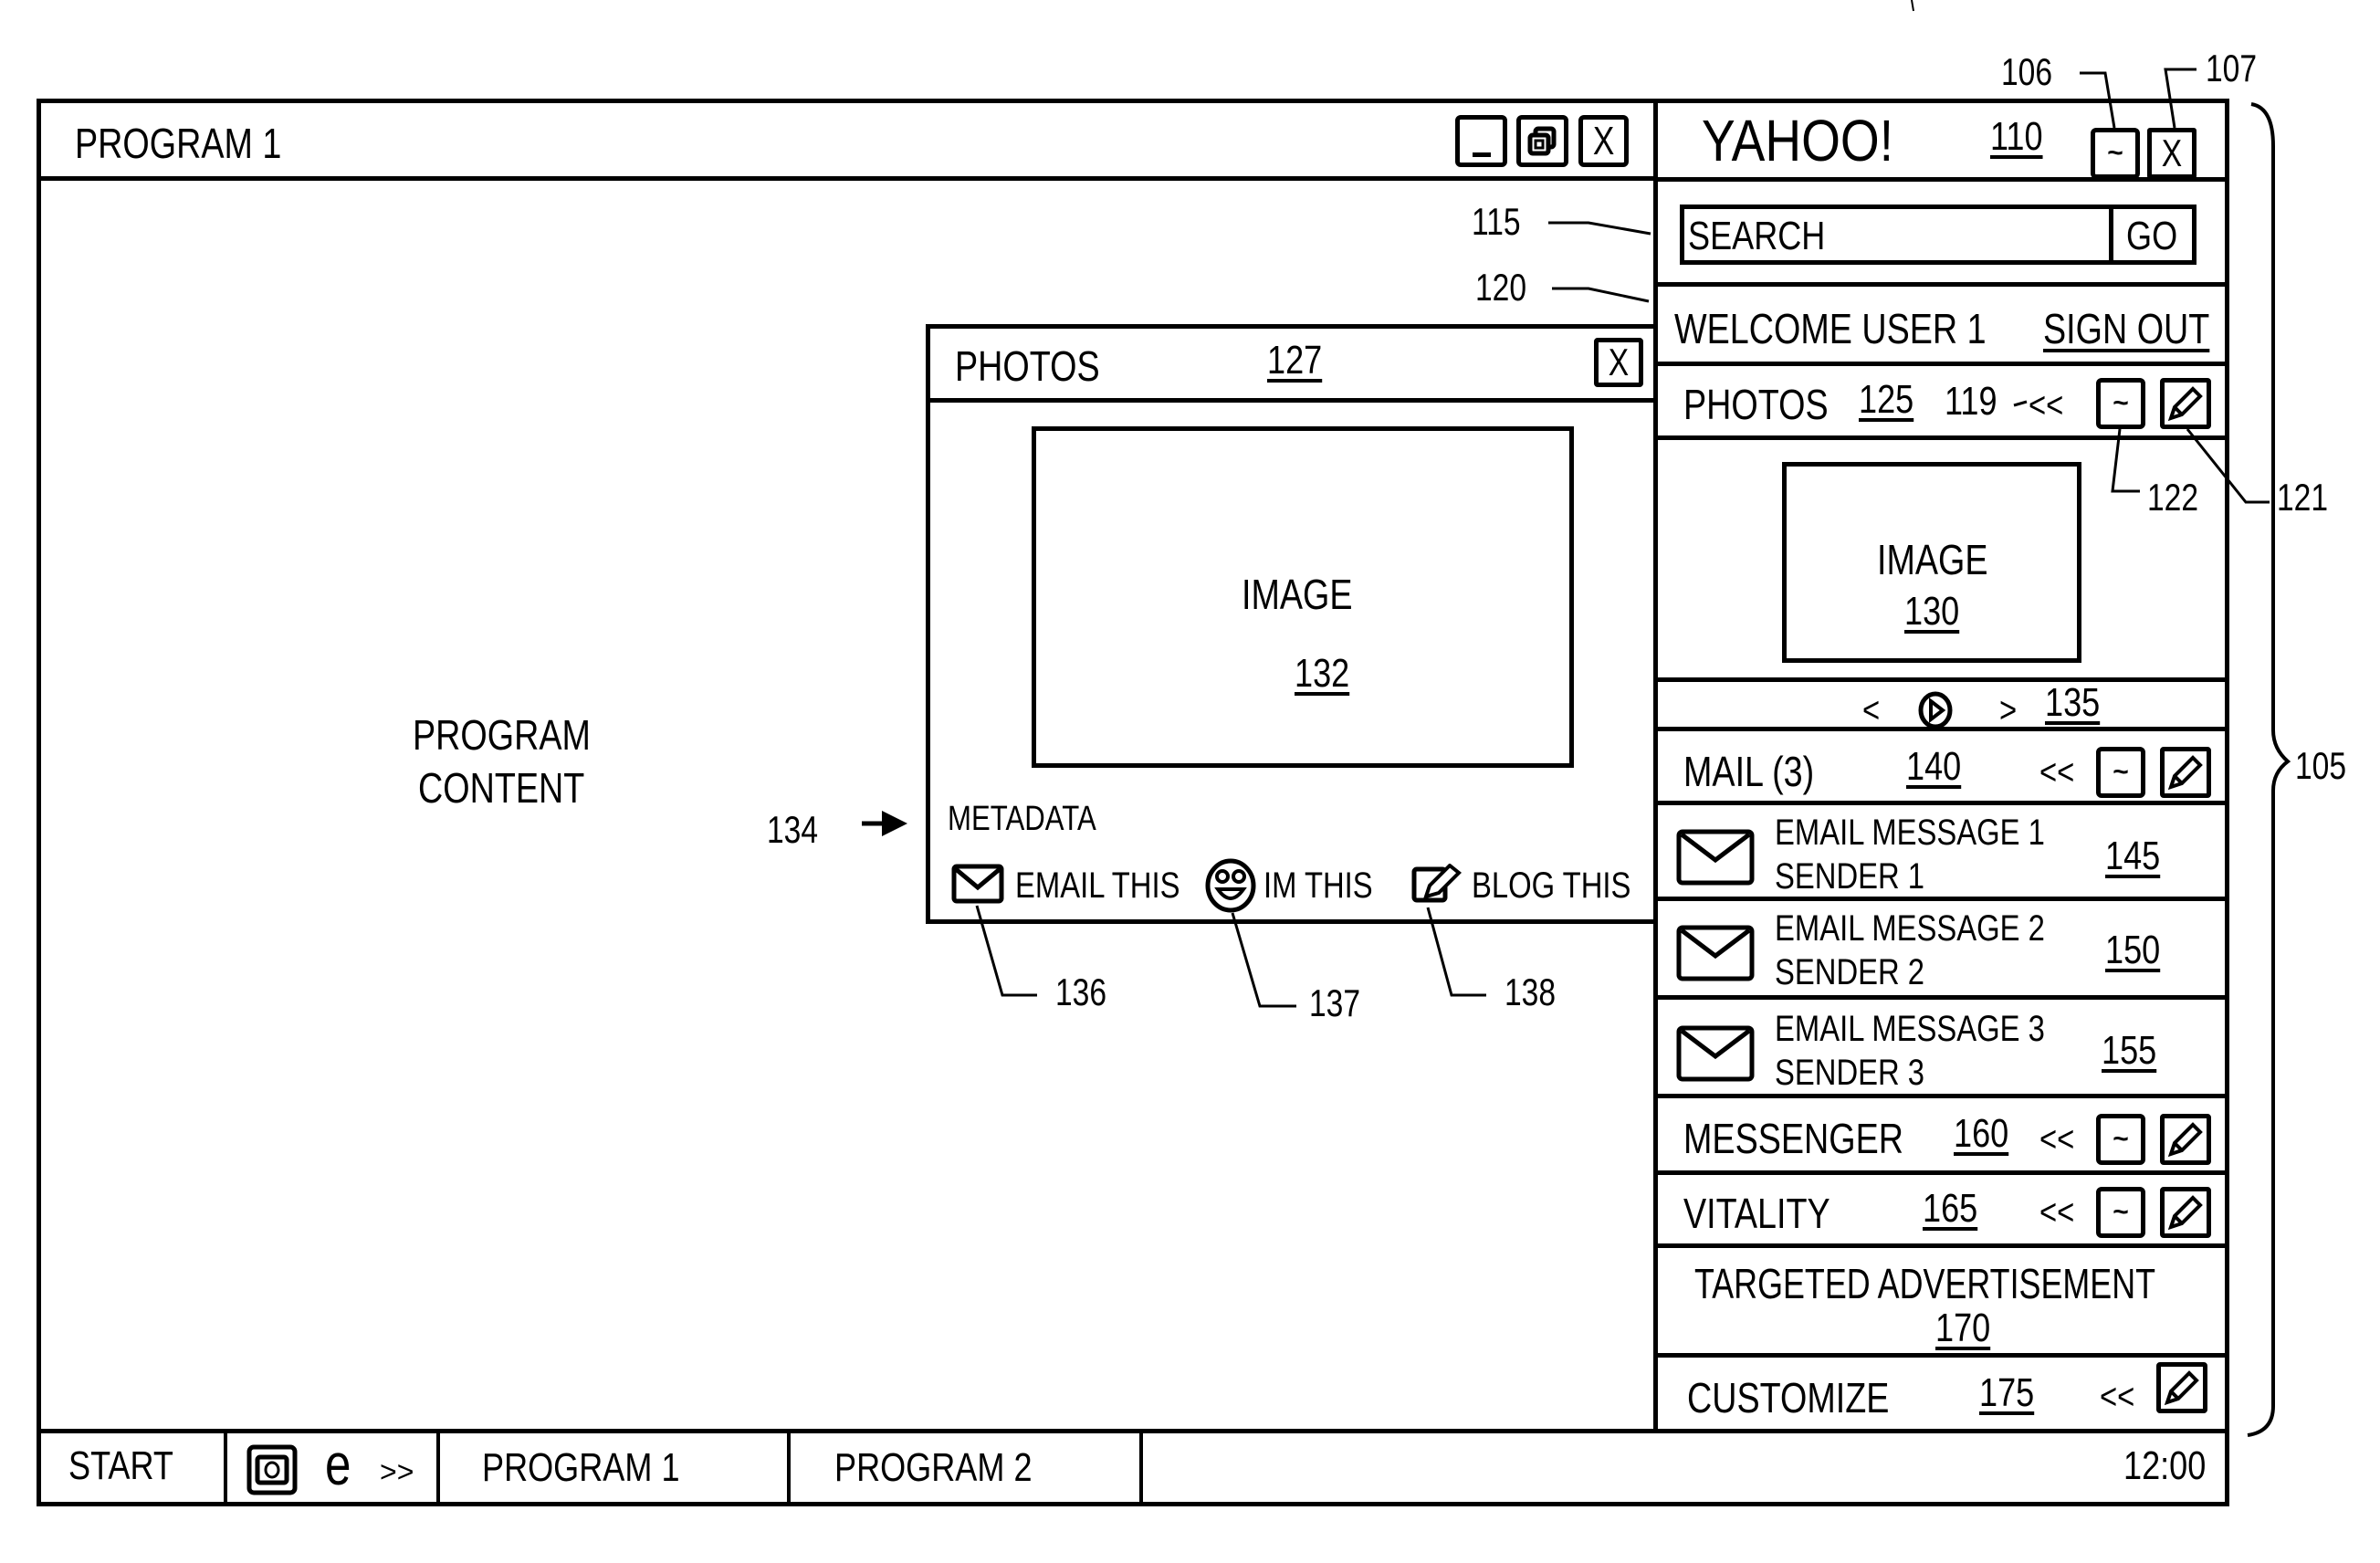 This screenshot has width=2380, height=1563. What do you see at coordinates (793, 829) in the screenshot?
I see `ref-134: 134` at bounding box center [793, 829].